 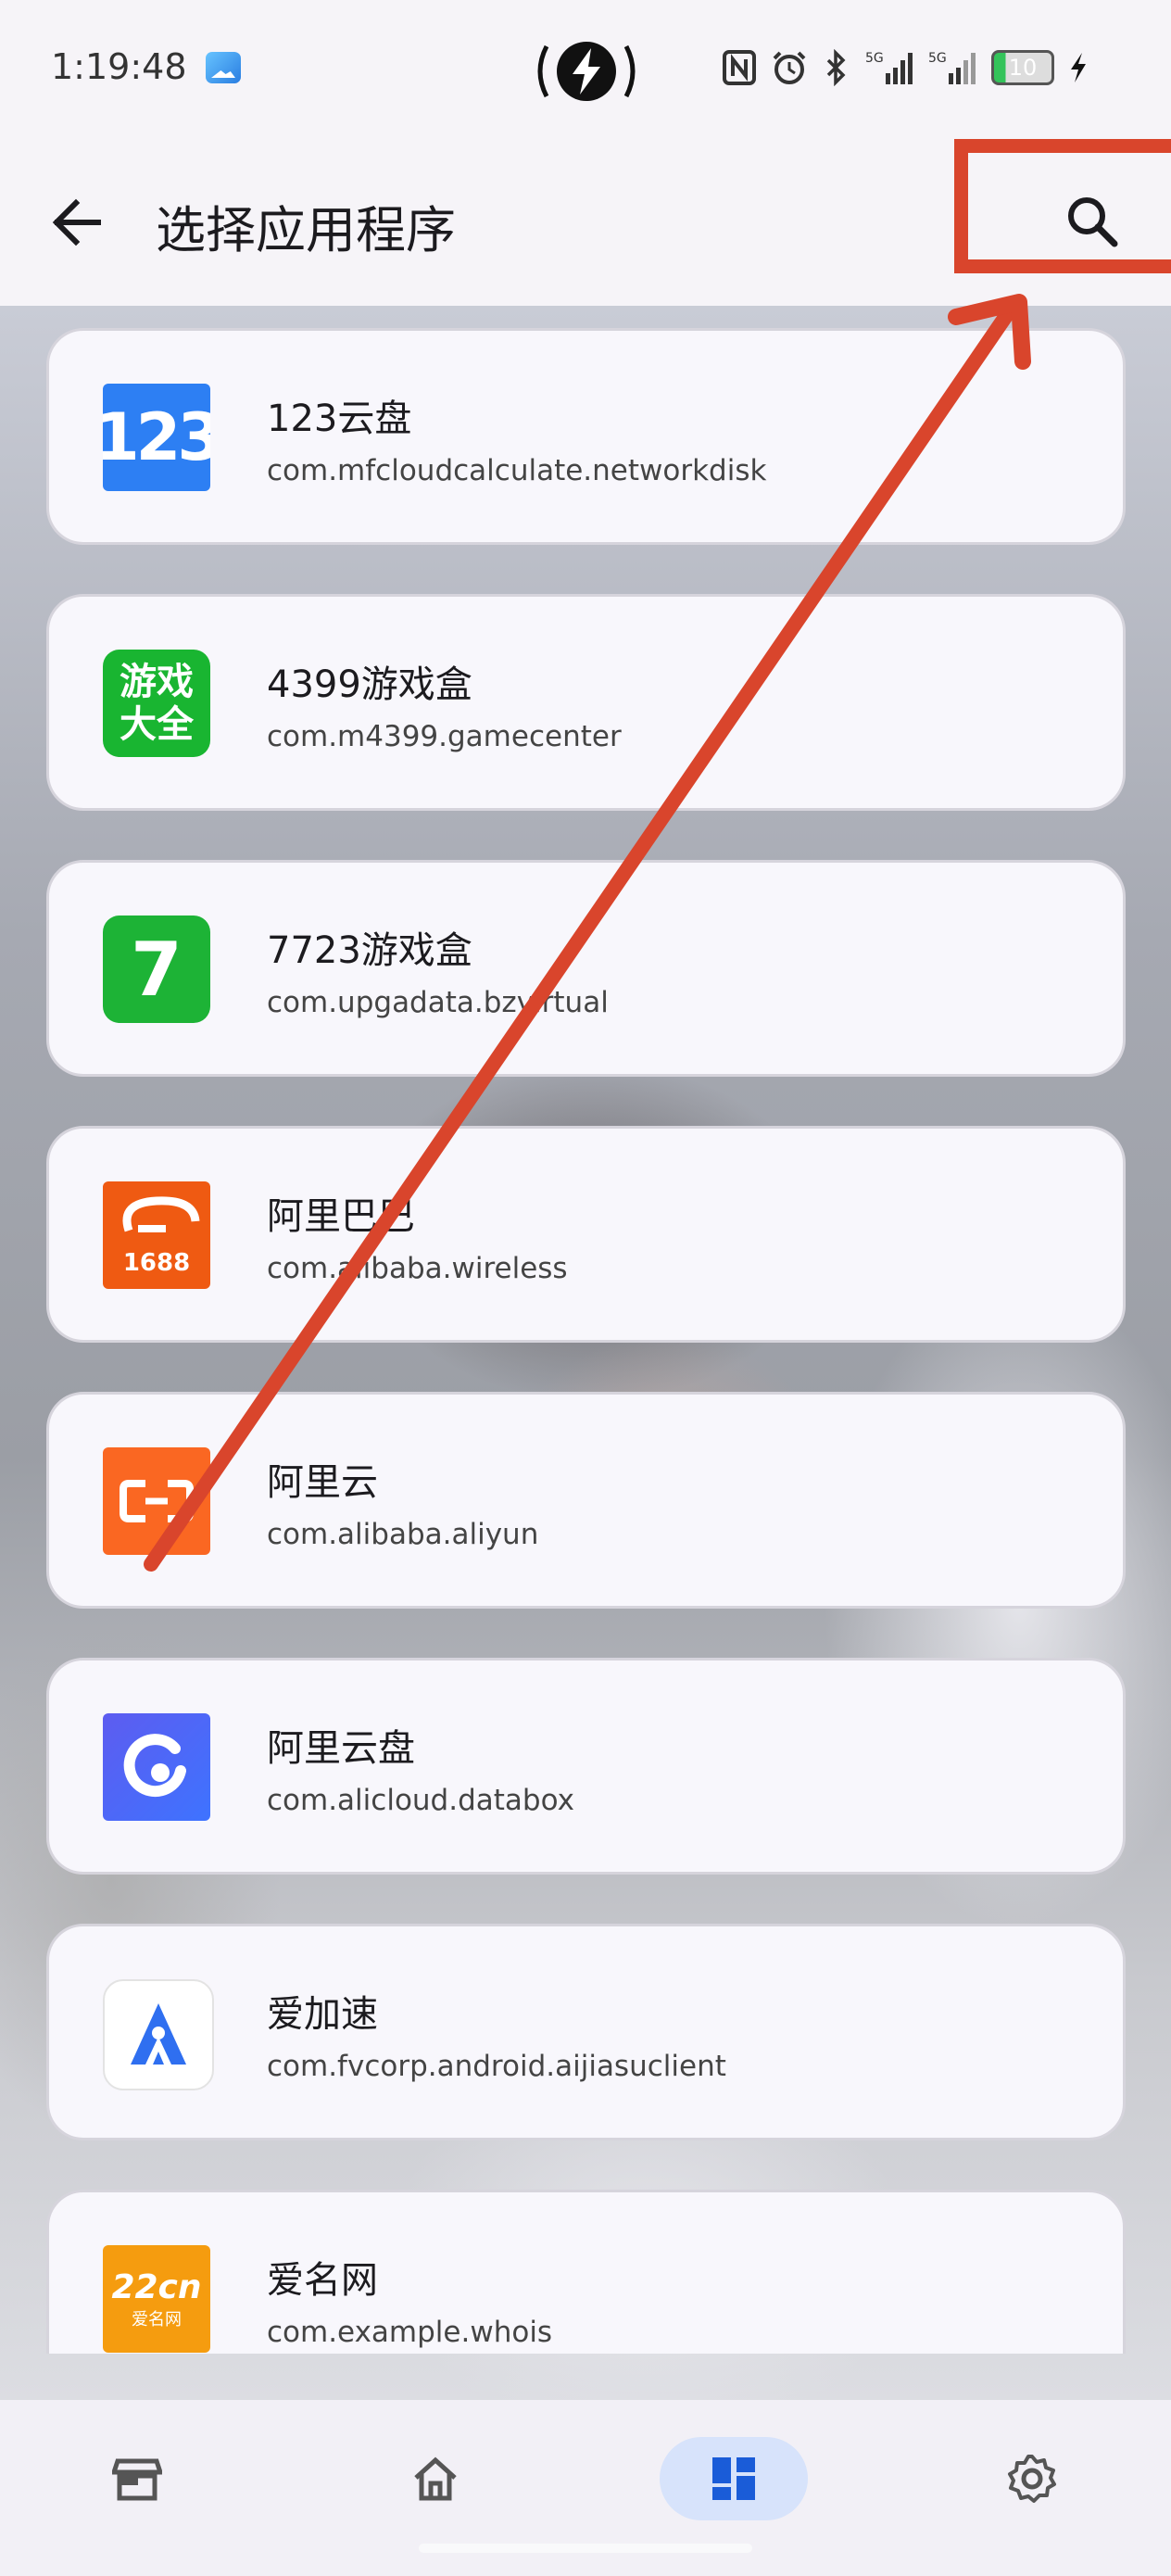 What do you see at coordinates (586, 1766) in the screenshot?
I see `list-item: 阿里云盘 com.alicloud.databox` at bounding box center [586, 1766].